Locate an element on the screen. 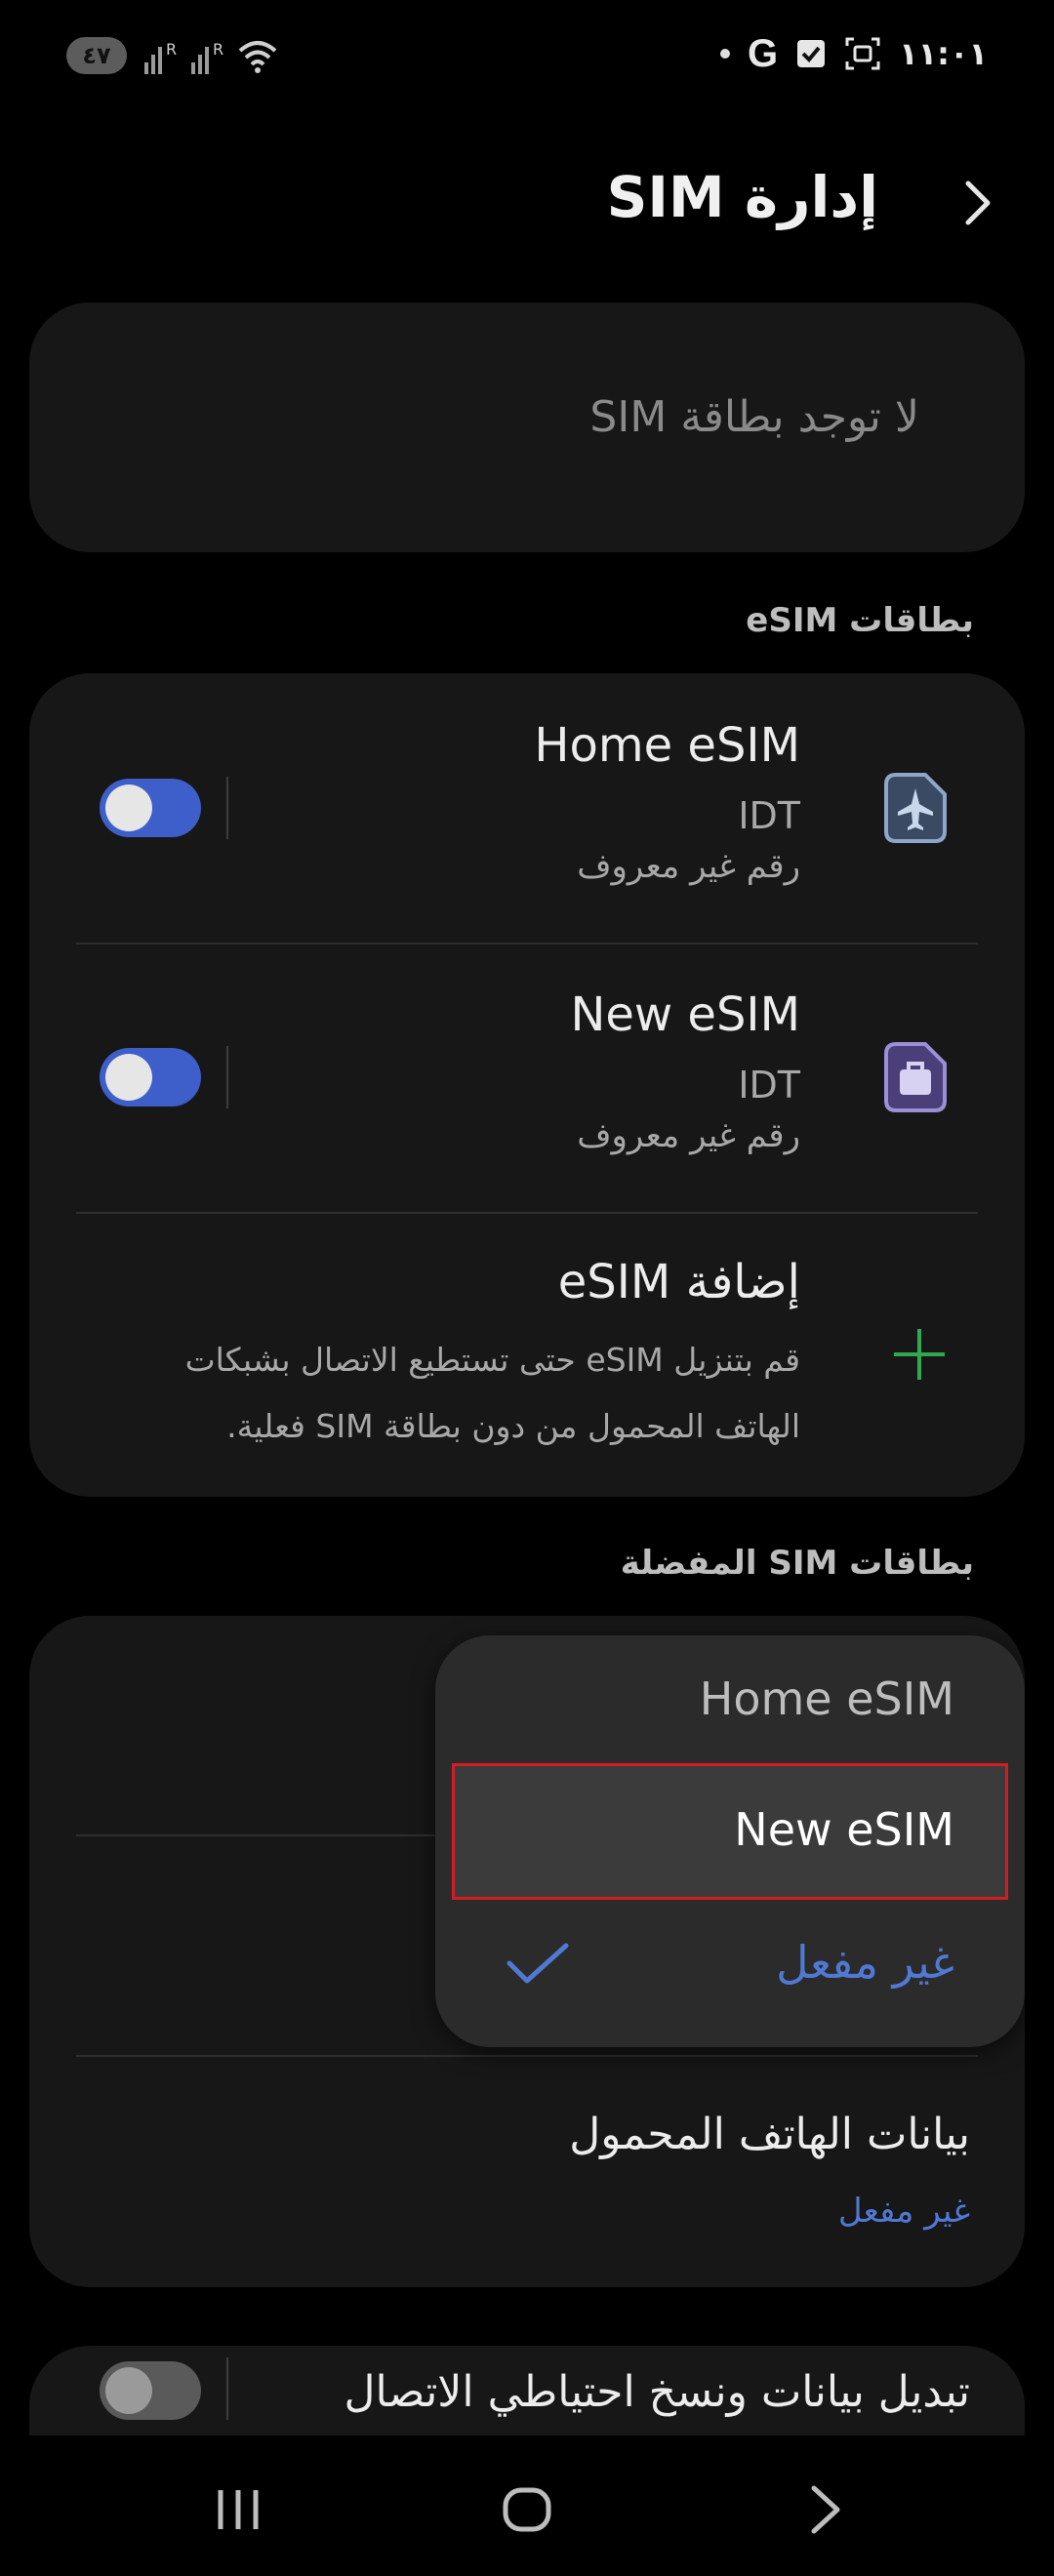 The width and height of the screenshot is (1054, 2576). app-header: إدارة SIM is located at coordinates (527, 204).